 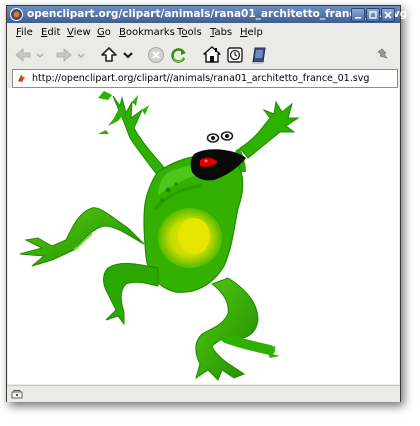 I want to click on menu-view: View, so click(x=79, y=32).